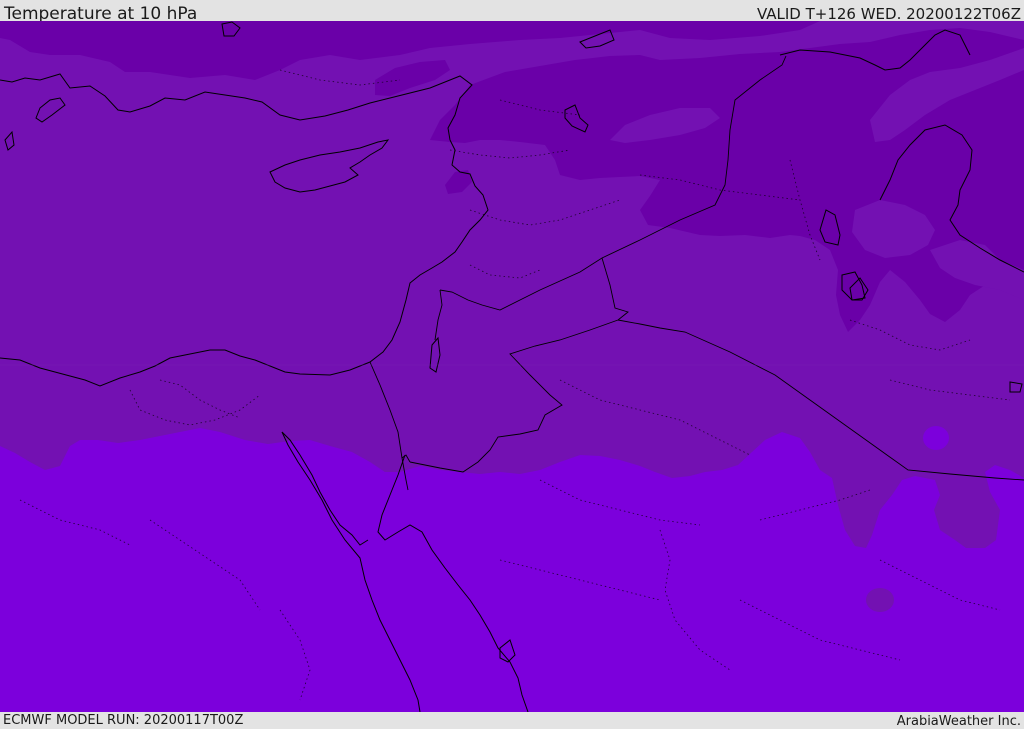  Describe the element at coordinates (123, 720) in the screenshot. I see `model-run-label: ECMWF MODEL RUN: 20200117T00Z` at that location.